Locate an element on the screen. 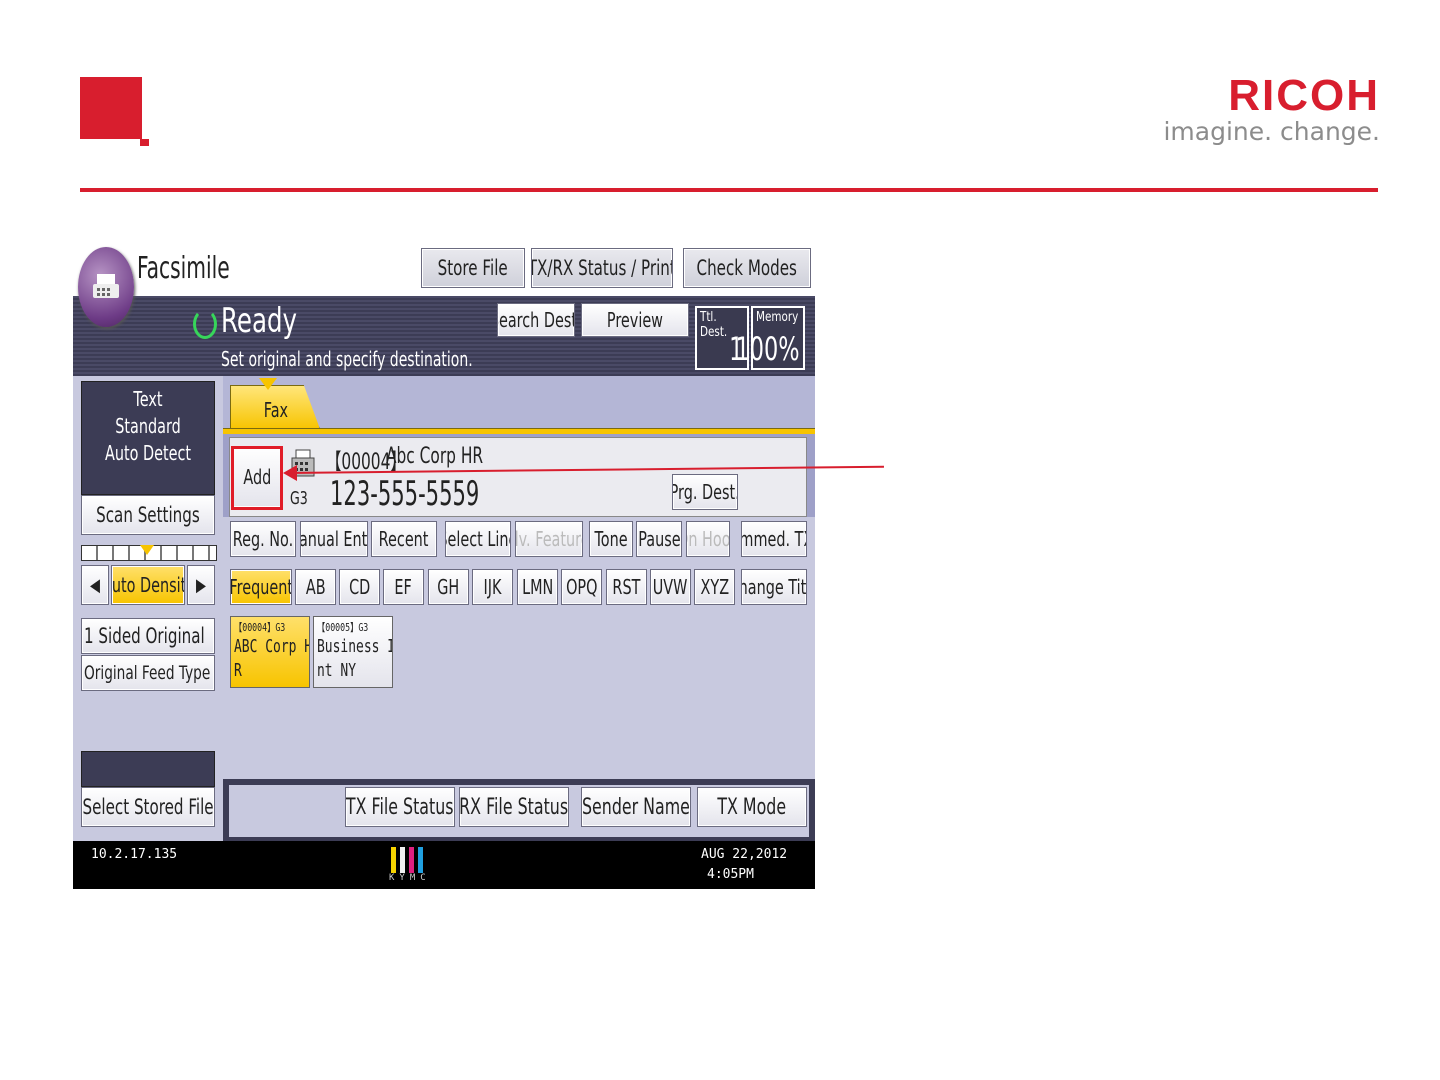 The width and height of the screenshot is (1440, 1080). destination-number: 123-555-5559 is located at coordinates (405, 494).